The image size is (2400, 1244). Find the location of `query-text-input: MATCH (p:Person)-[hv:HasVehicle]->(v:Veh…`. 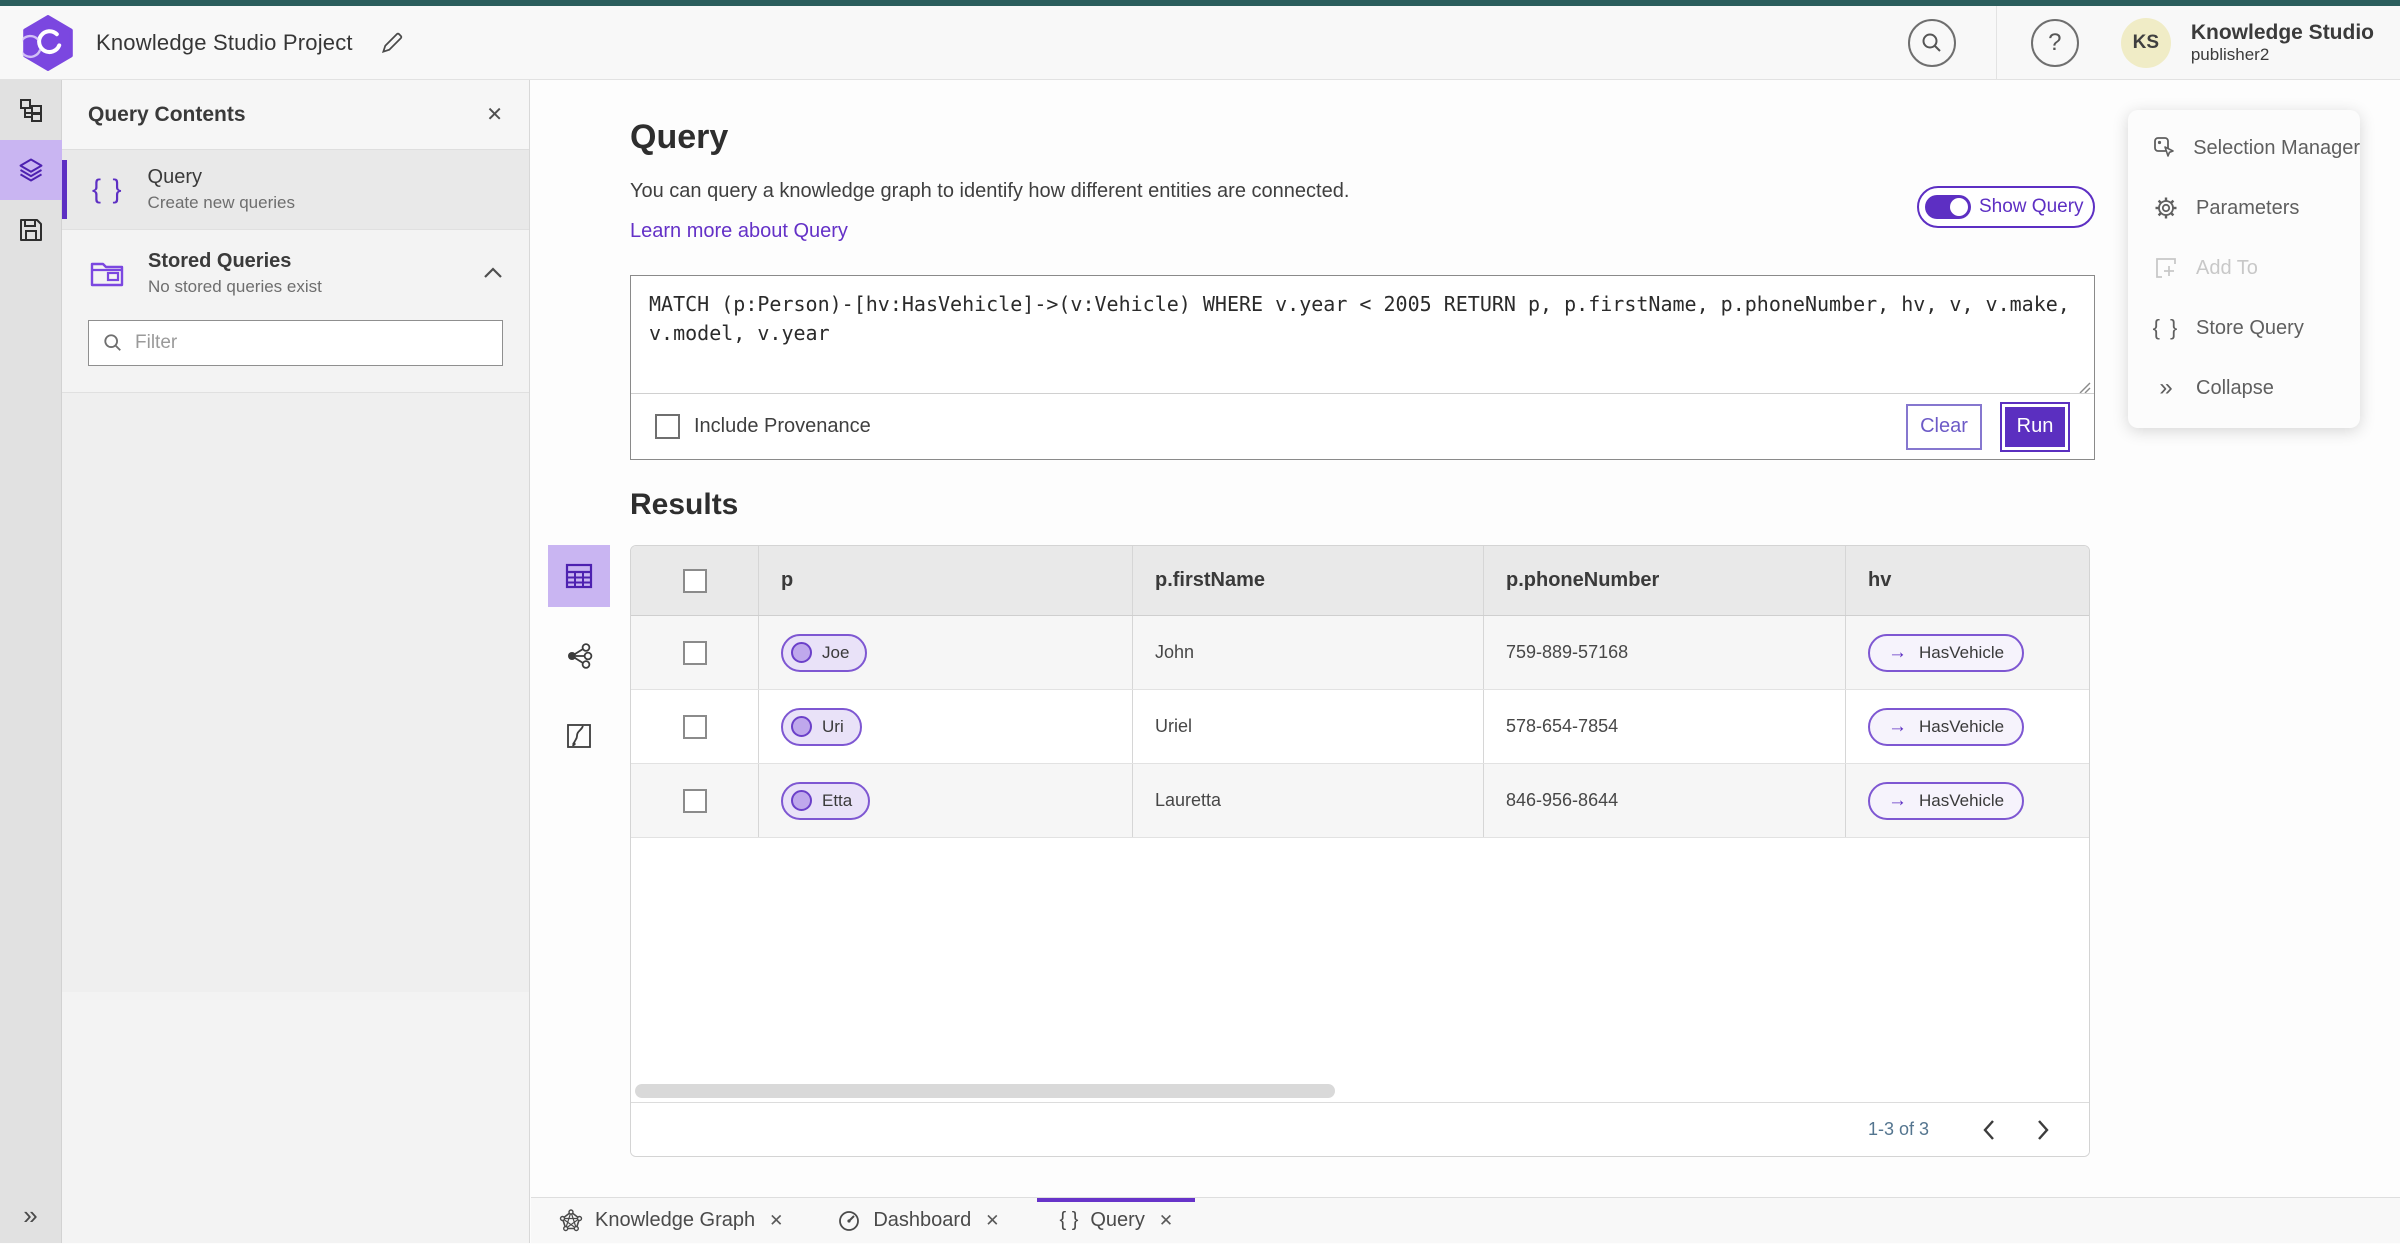

query-text-input: MATCH (p:Person)-[hv:HasVehicle]->(v:Veh… is located at coordinates (1362, 334).